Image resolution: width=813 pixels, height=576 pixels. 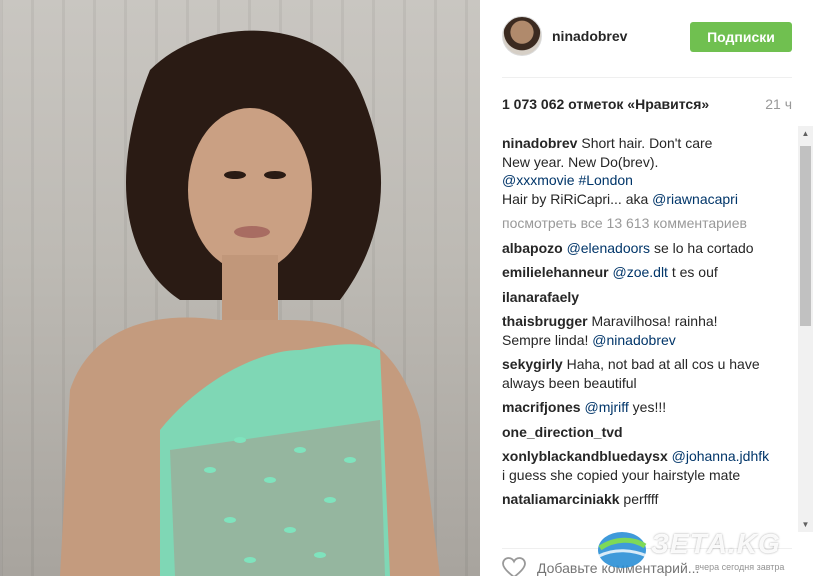 What do you see at coordinates (741, 37) in the screenshot?
I see `follow-button: Подписки` at bounding box center [741, 37].